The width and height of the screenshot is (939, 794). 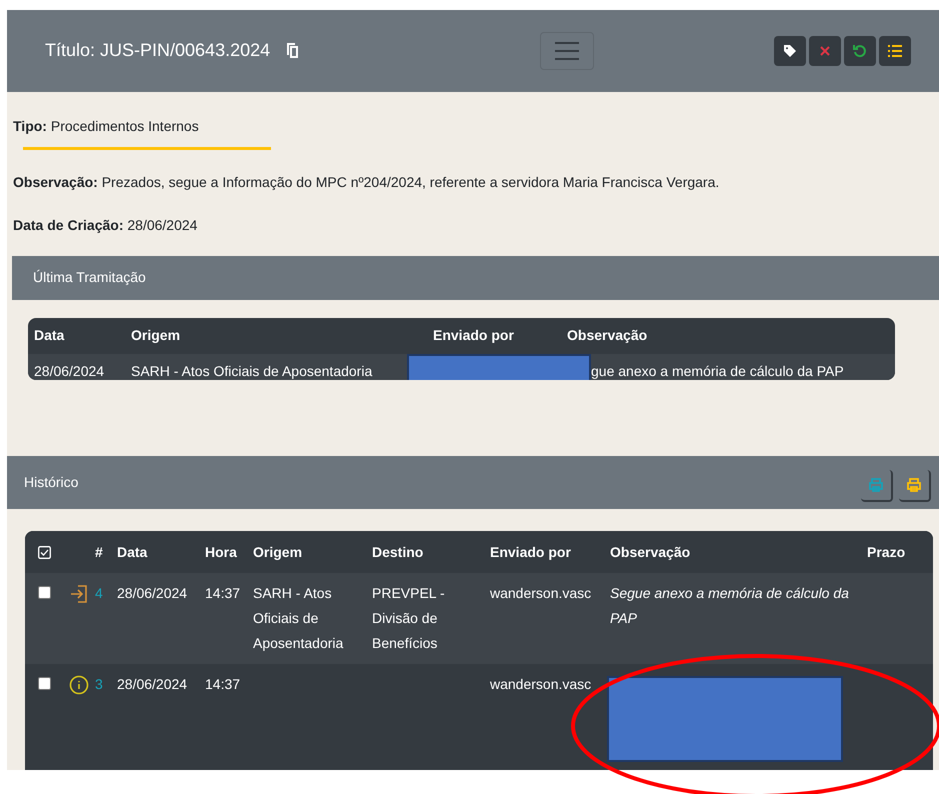 I want to click on row-number-link: 3, so click(x=106, y=685).